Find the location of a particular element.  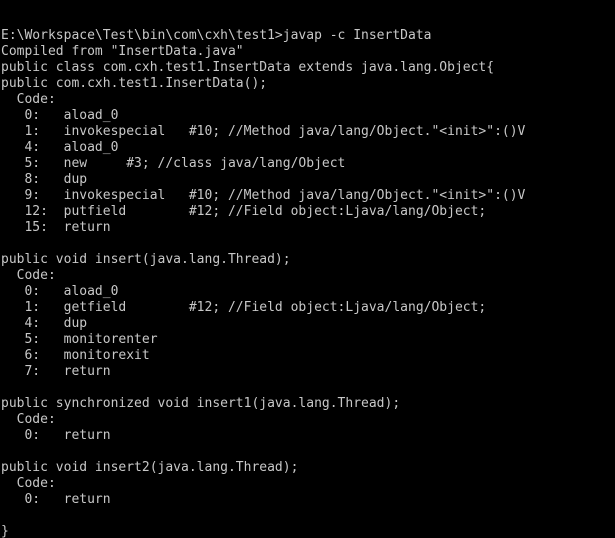

output-line: public void insert2(java.lang.Thread); is located at coordinates (150, 467).